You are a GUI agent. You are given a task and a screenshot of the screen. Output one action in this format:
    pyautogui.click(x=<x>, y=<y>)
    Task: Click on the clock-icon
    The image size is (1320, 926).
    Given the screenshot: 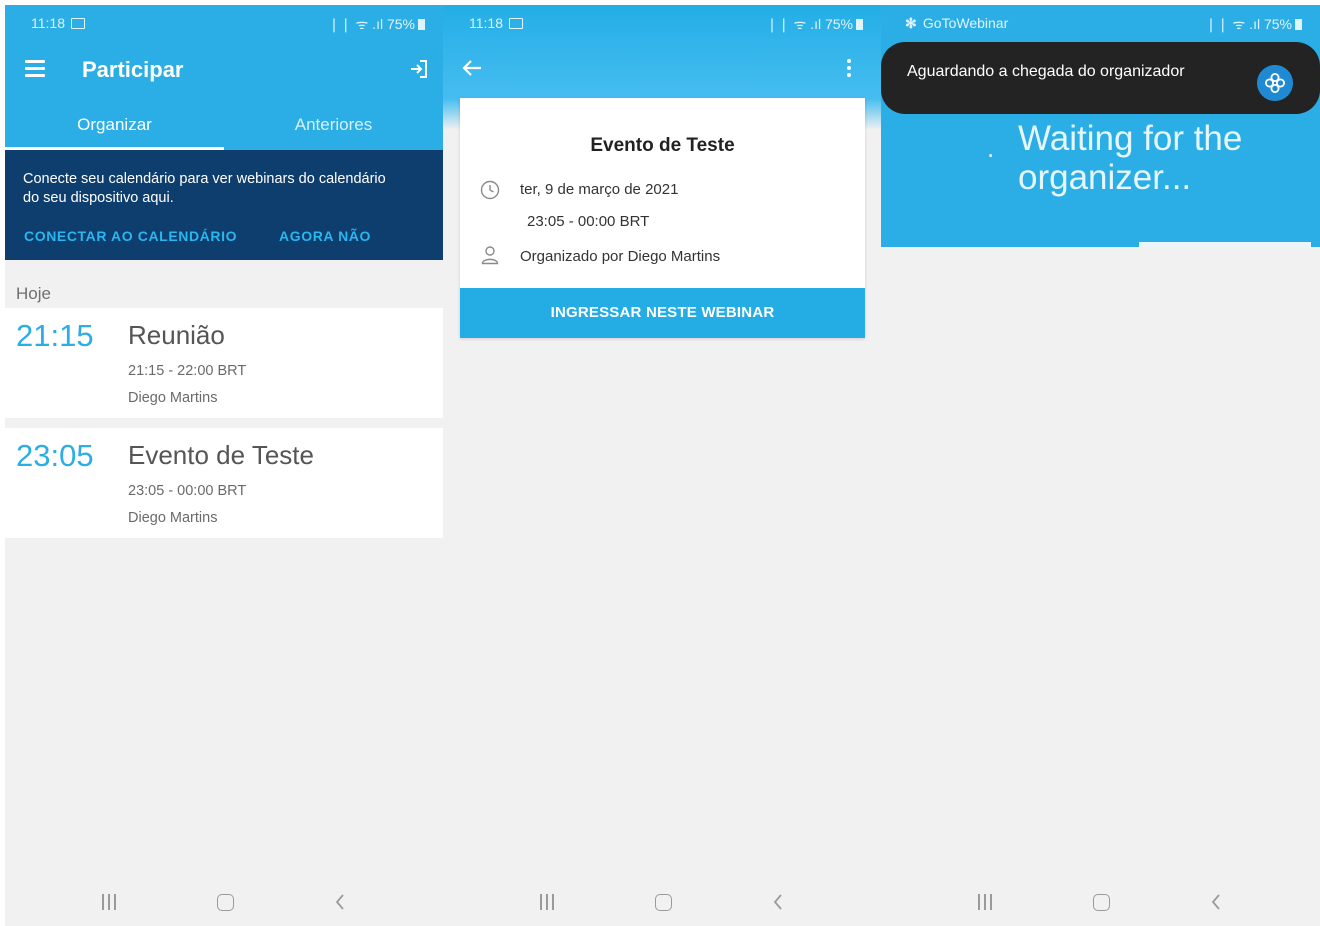 What is the action you would take?
    pyautogui.click(x=490, y=190)
    